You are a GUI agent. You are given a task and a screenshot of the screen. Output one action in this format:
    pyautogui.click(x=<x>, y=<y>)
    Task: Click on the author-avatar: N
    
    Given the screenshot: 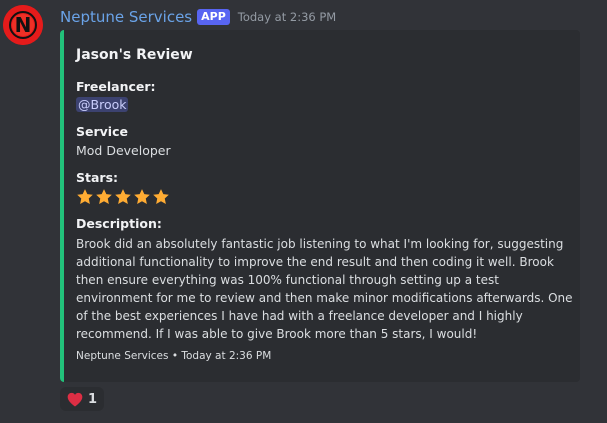 What is the action you would take?
    pyautogui.click(x=23, y=25)
    